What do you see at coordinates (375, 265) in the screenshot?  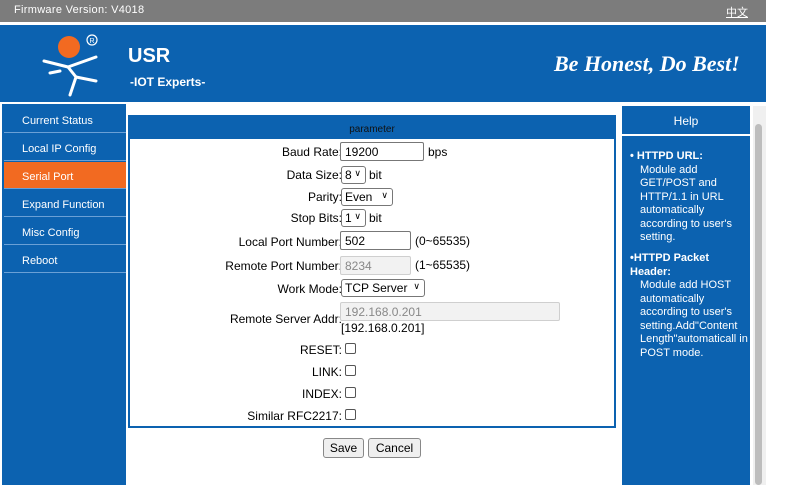 I see `remote-port-input: 8234` at bounding box center [375, 265].